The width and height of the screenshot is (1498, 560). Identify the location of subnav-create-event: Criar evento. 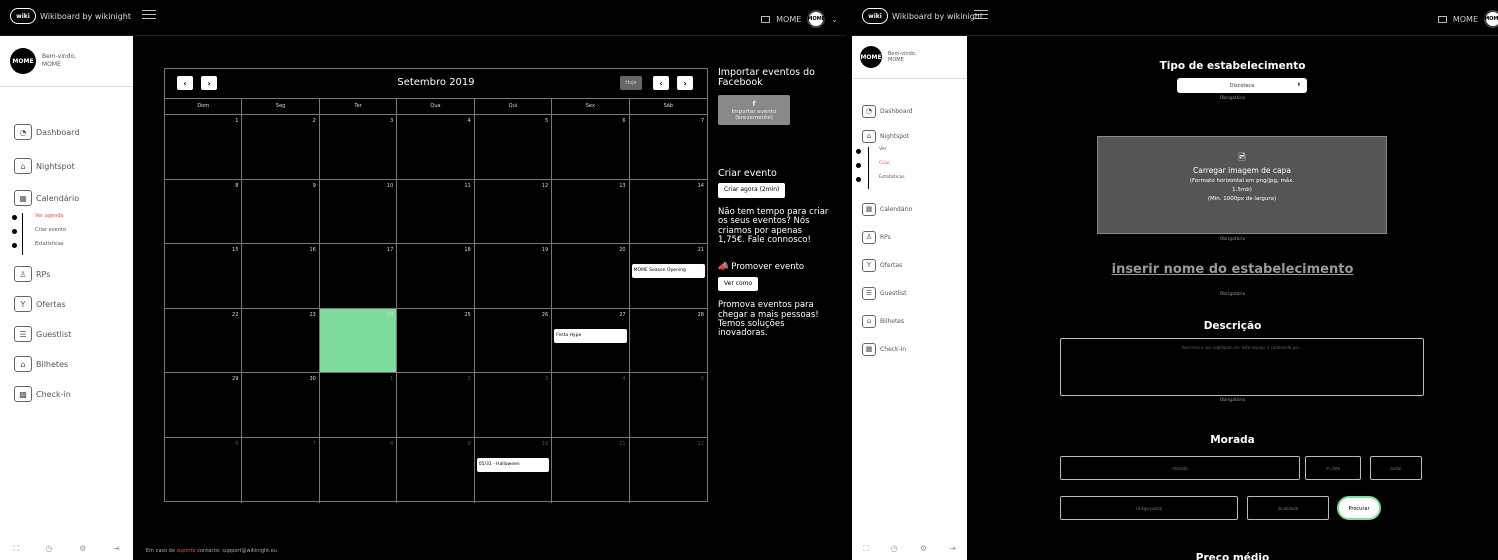
(72, 234).